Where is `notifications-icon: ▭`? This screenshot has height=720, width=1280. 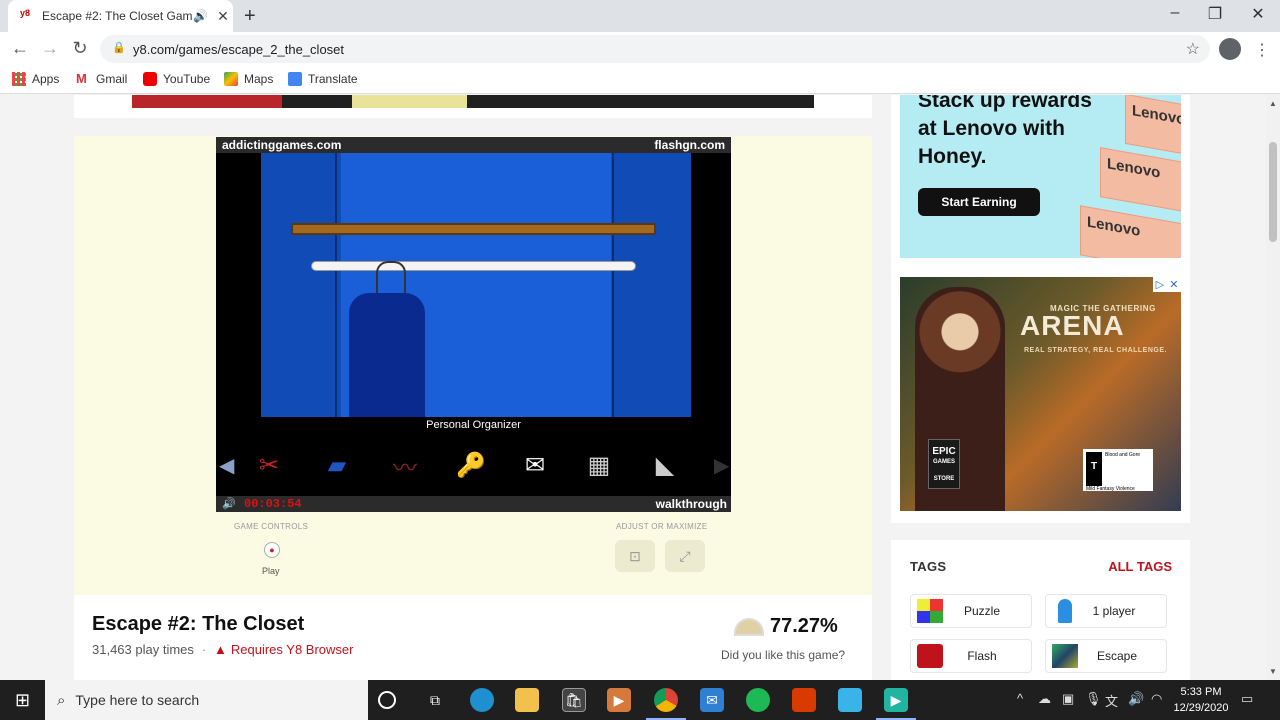 notifications-icon: ▭ is located at coordinates (1247, 699).